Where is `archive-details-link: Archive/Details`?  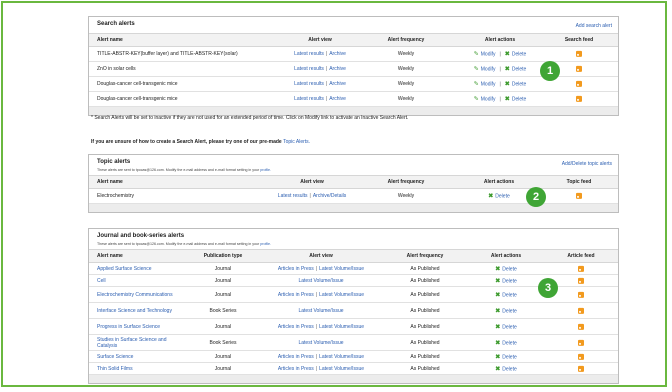 archive-details-link: Archive/Details is located at coordinates (329, 196).